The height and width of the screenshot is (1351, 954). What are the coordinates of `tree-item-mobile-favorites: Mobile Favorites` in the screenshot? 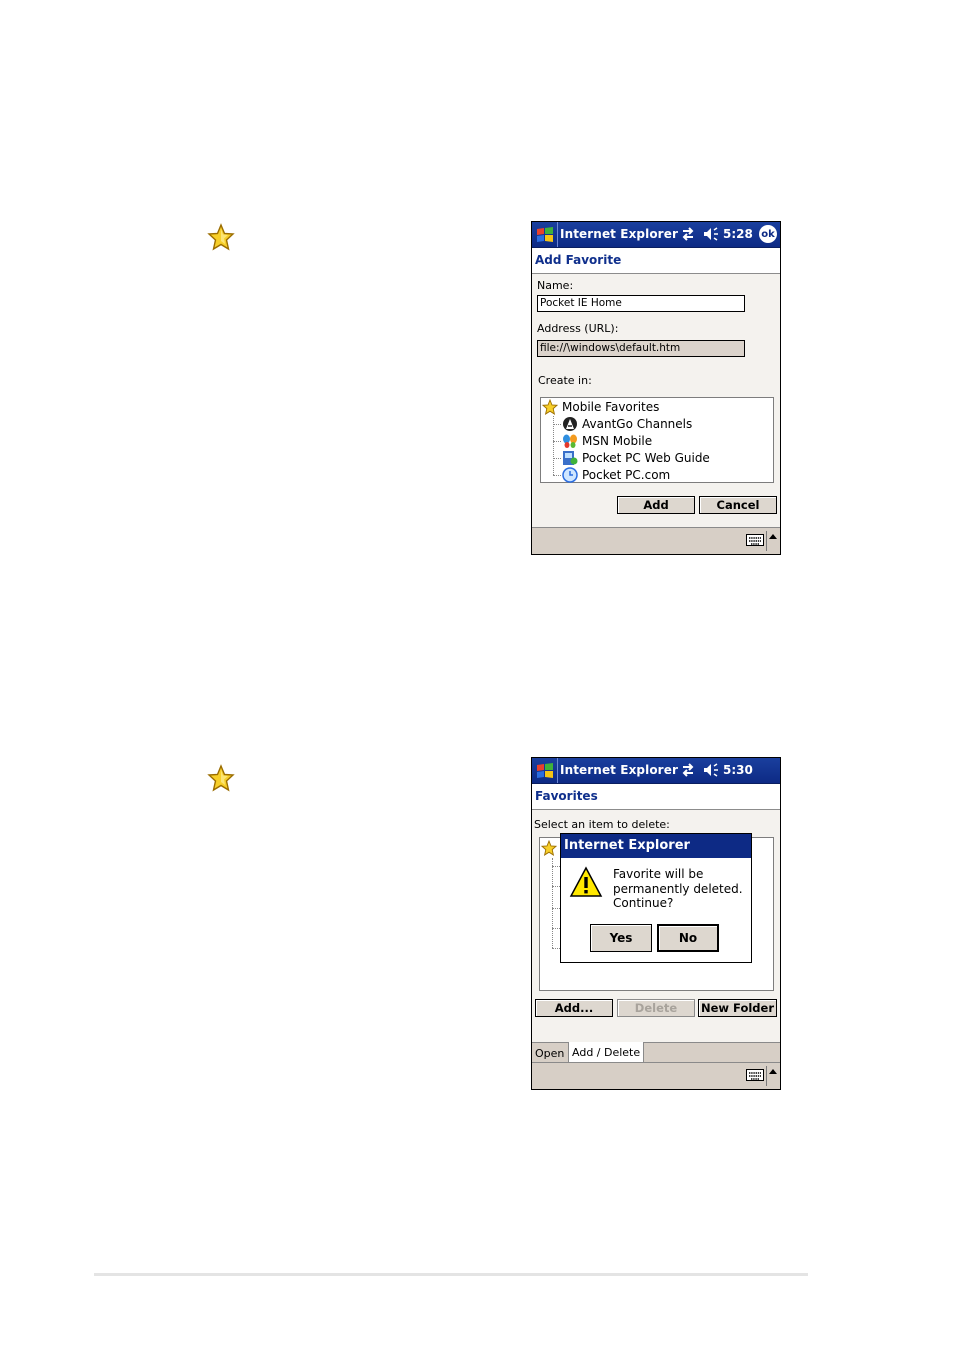 It's located at (600, 407).